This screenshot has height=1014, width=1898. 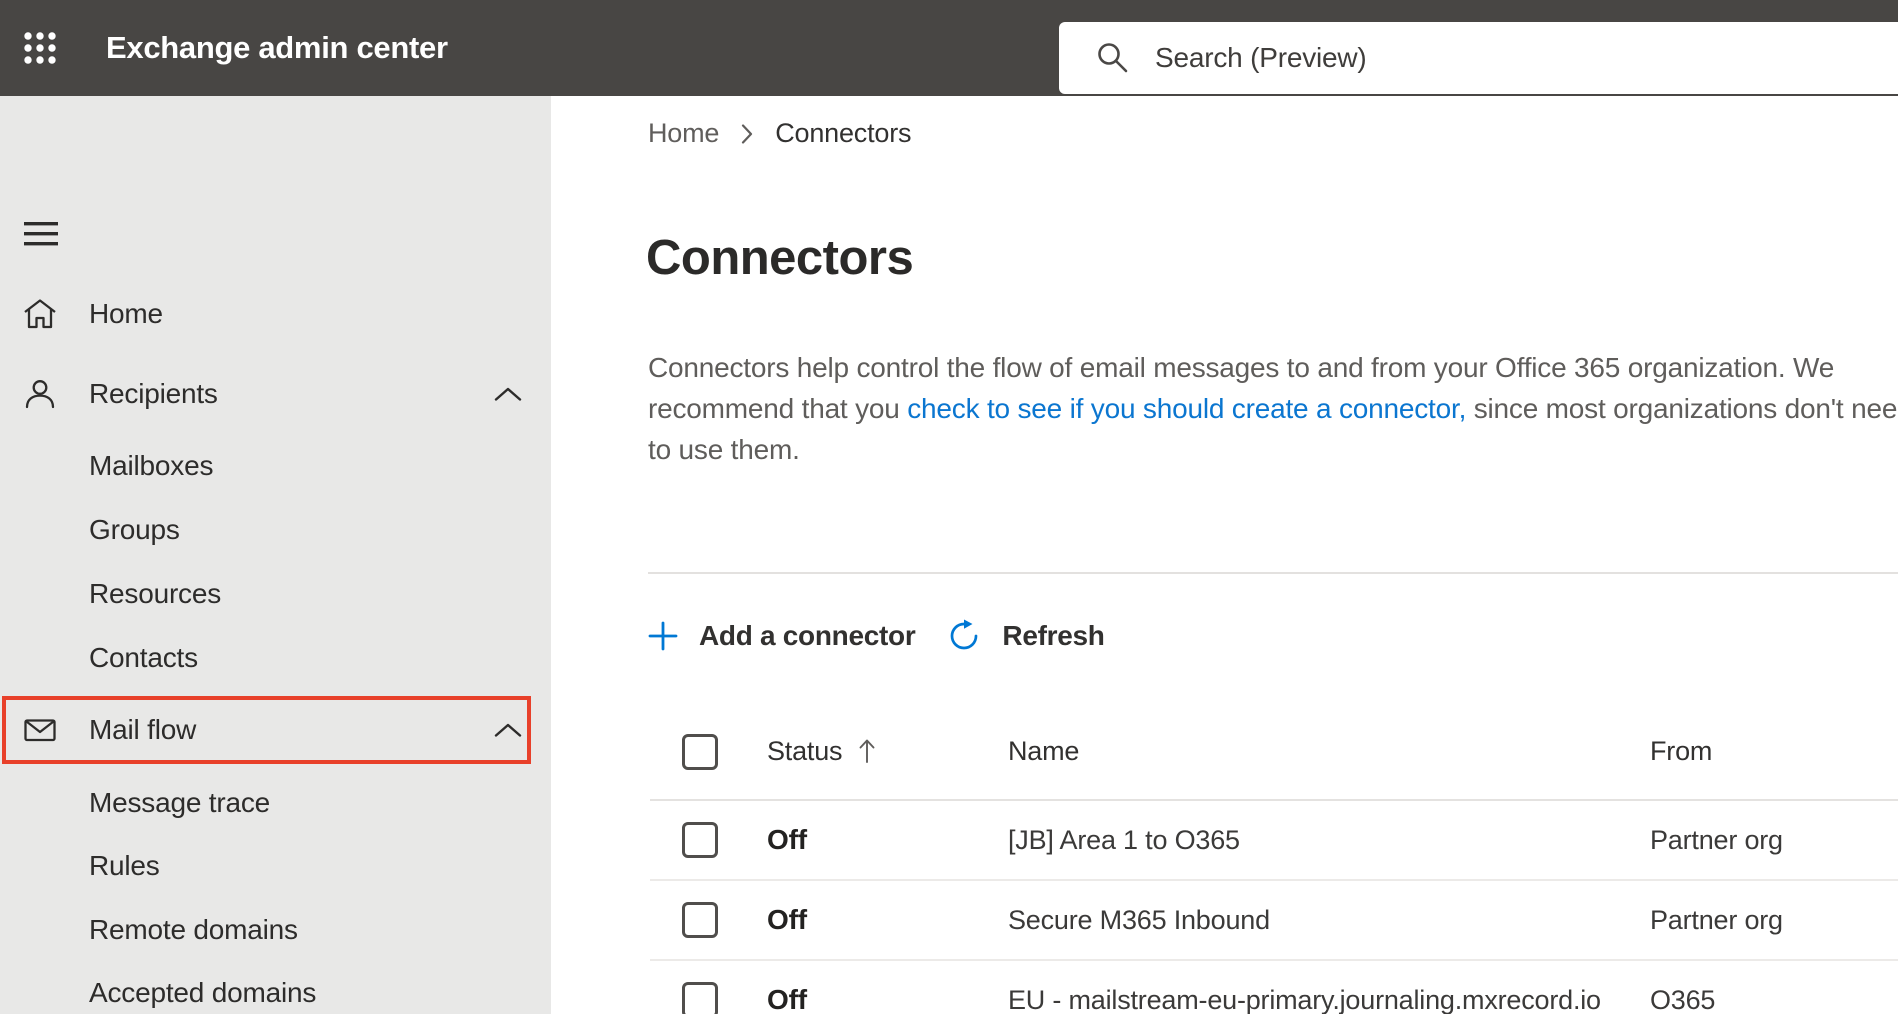 I want to click on refresh-button: Refresh, so click(x=1026, y=636).